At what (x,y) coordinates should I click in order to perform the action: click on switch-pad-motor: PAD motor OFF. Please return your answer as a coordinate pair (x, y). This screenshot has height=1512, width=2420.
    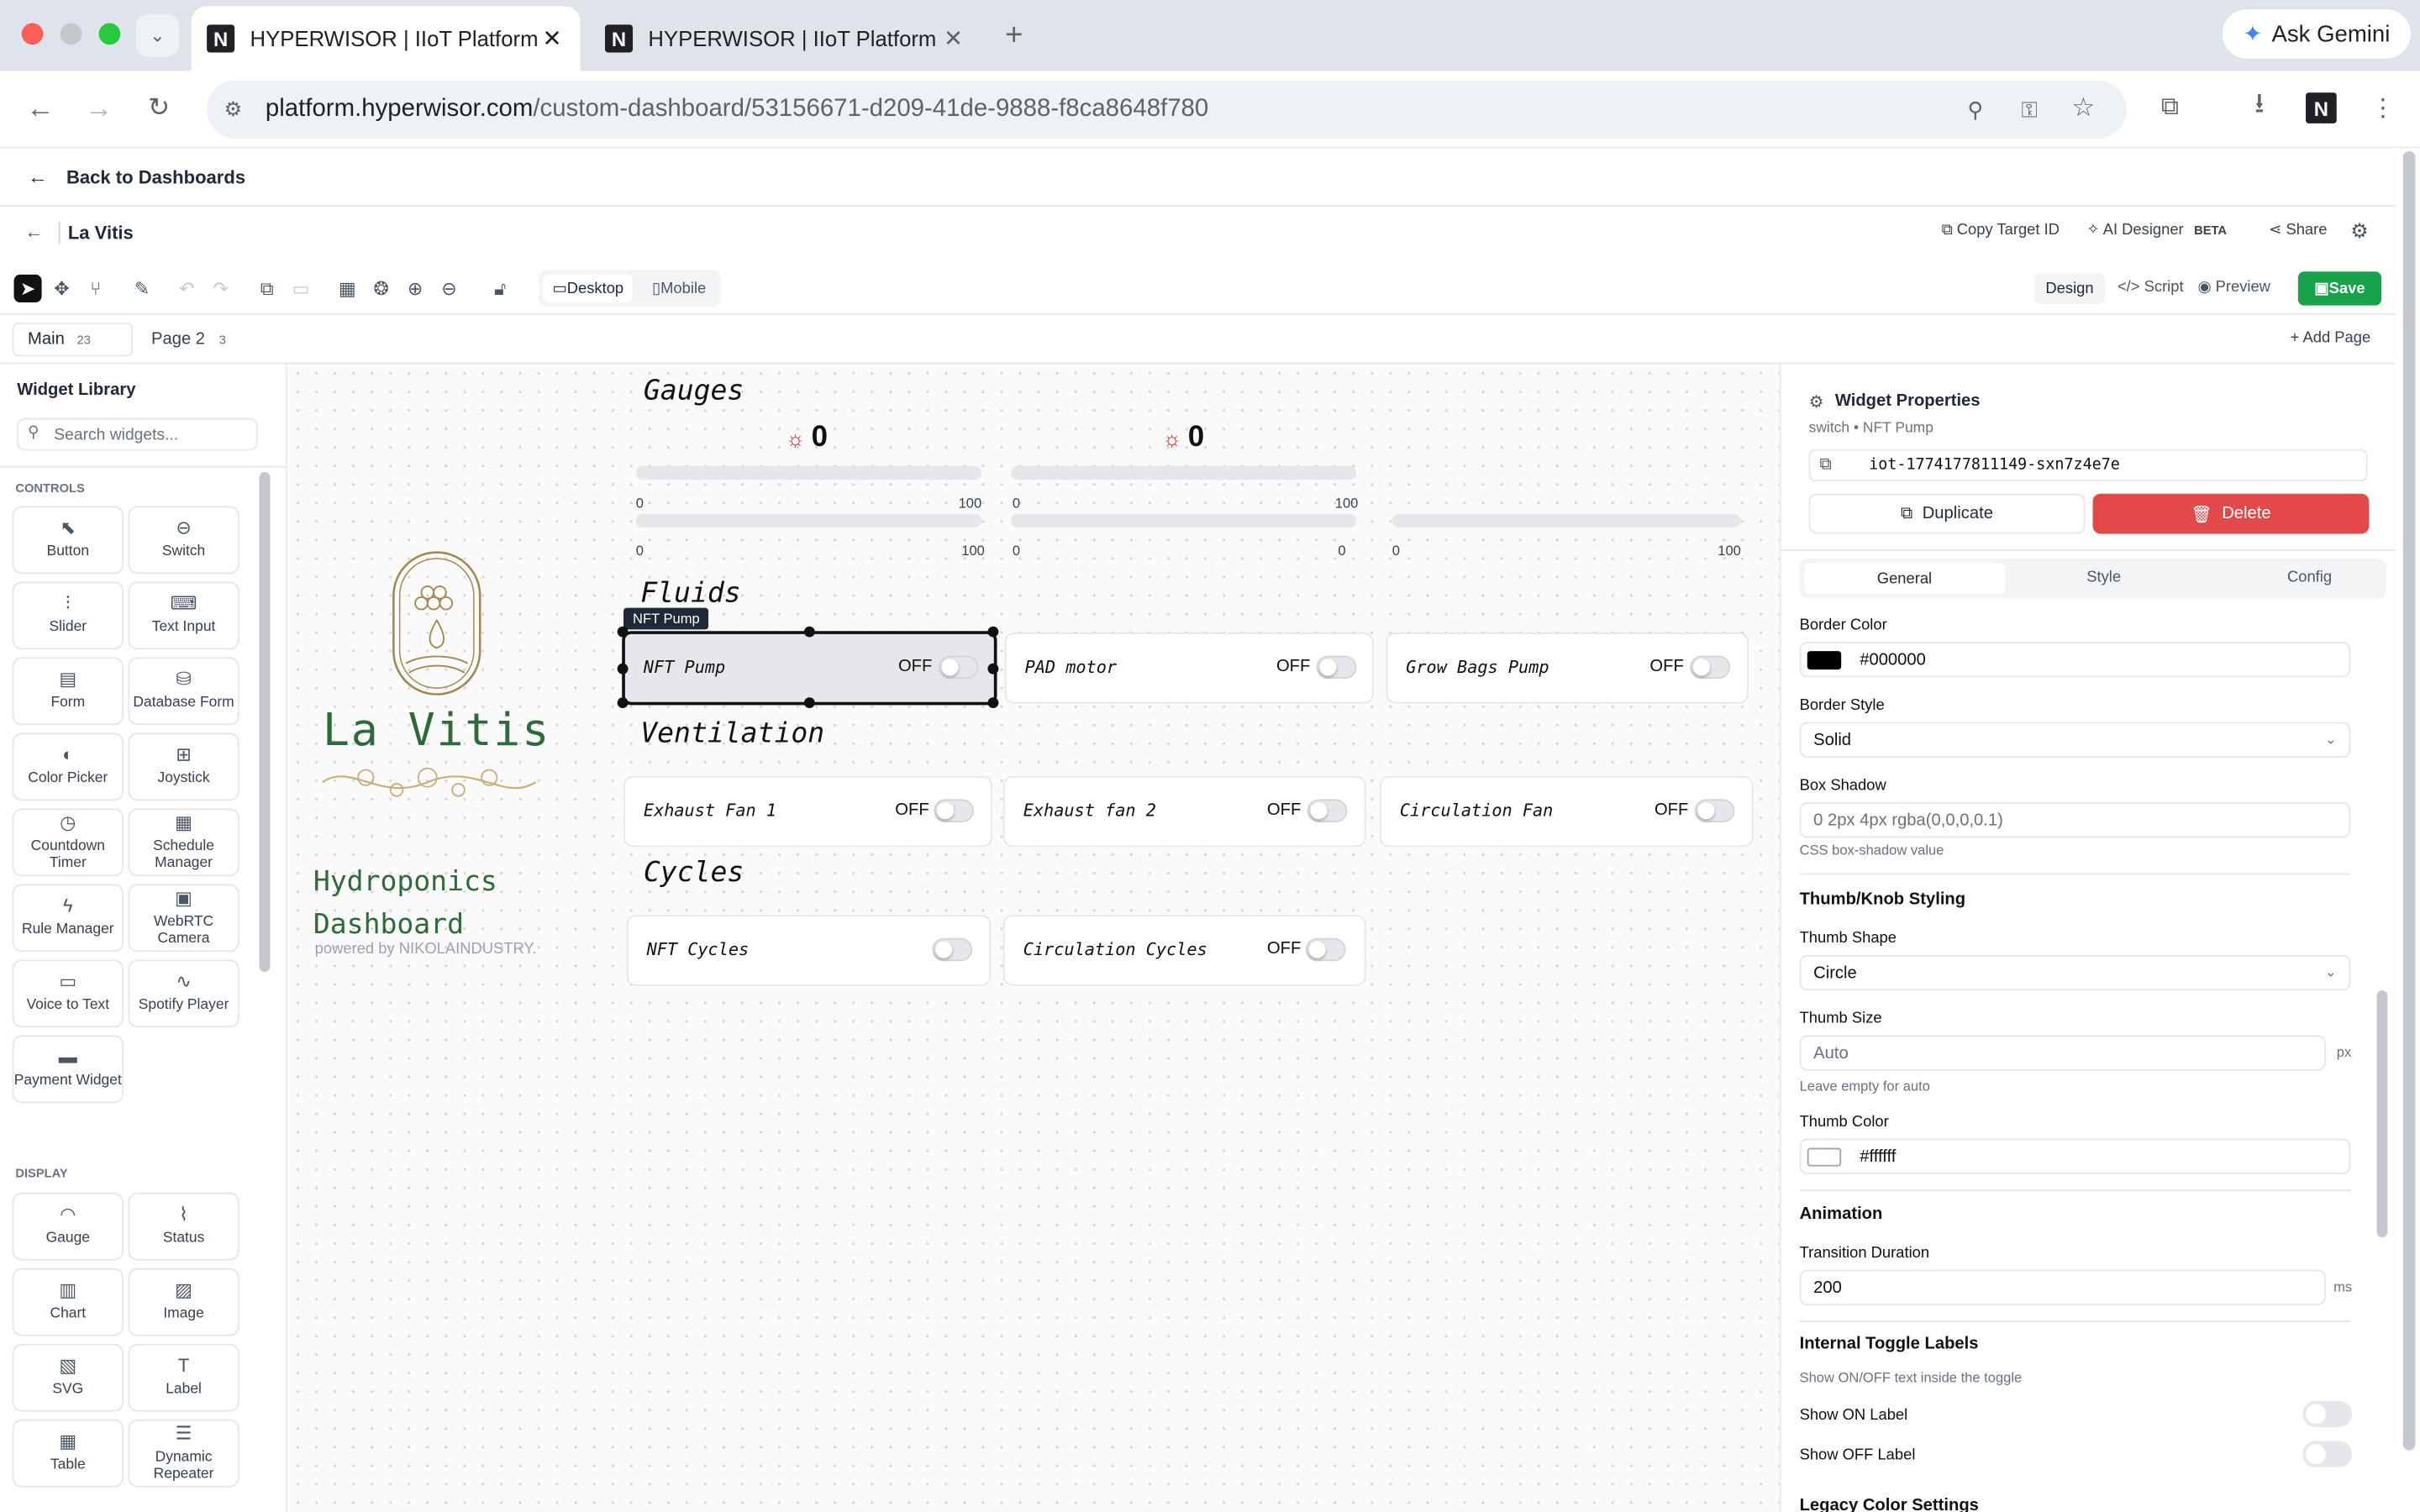
    Looking at the image, I should click on (1189, 668).